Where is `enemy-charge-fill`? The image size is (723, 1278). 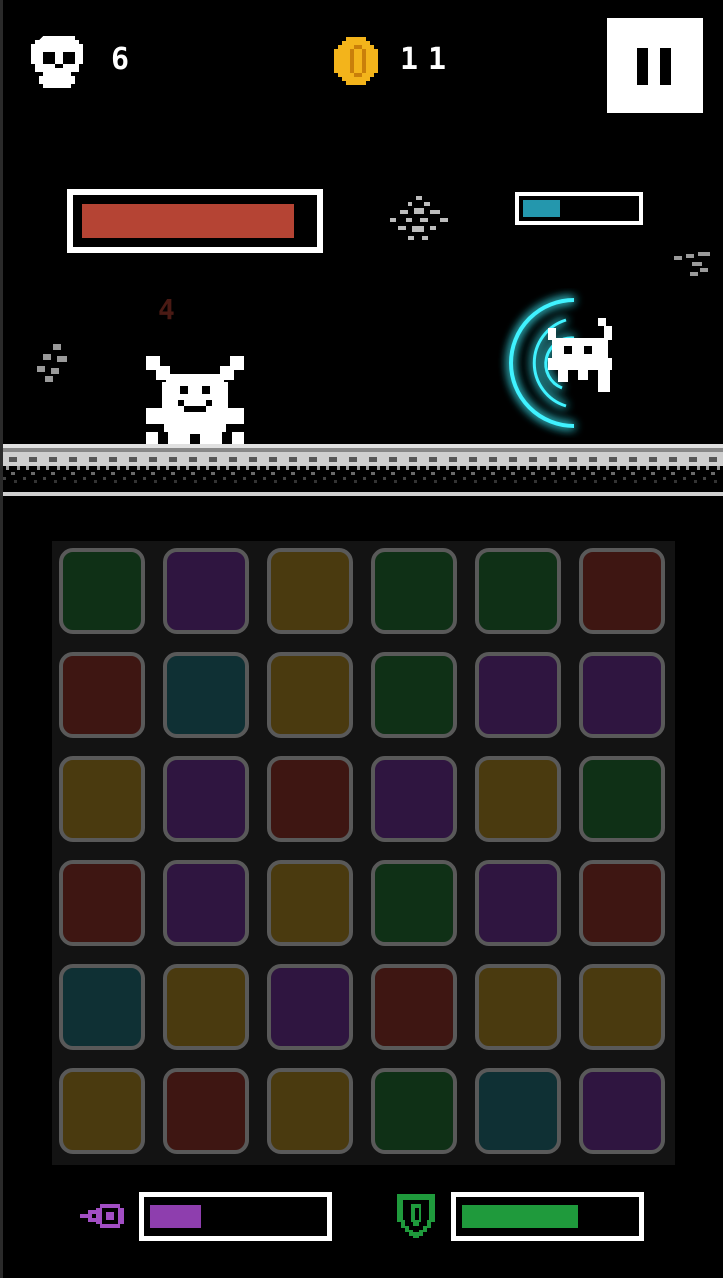
enemy-charge-fill is located at coordinates (541, 208).